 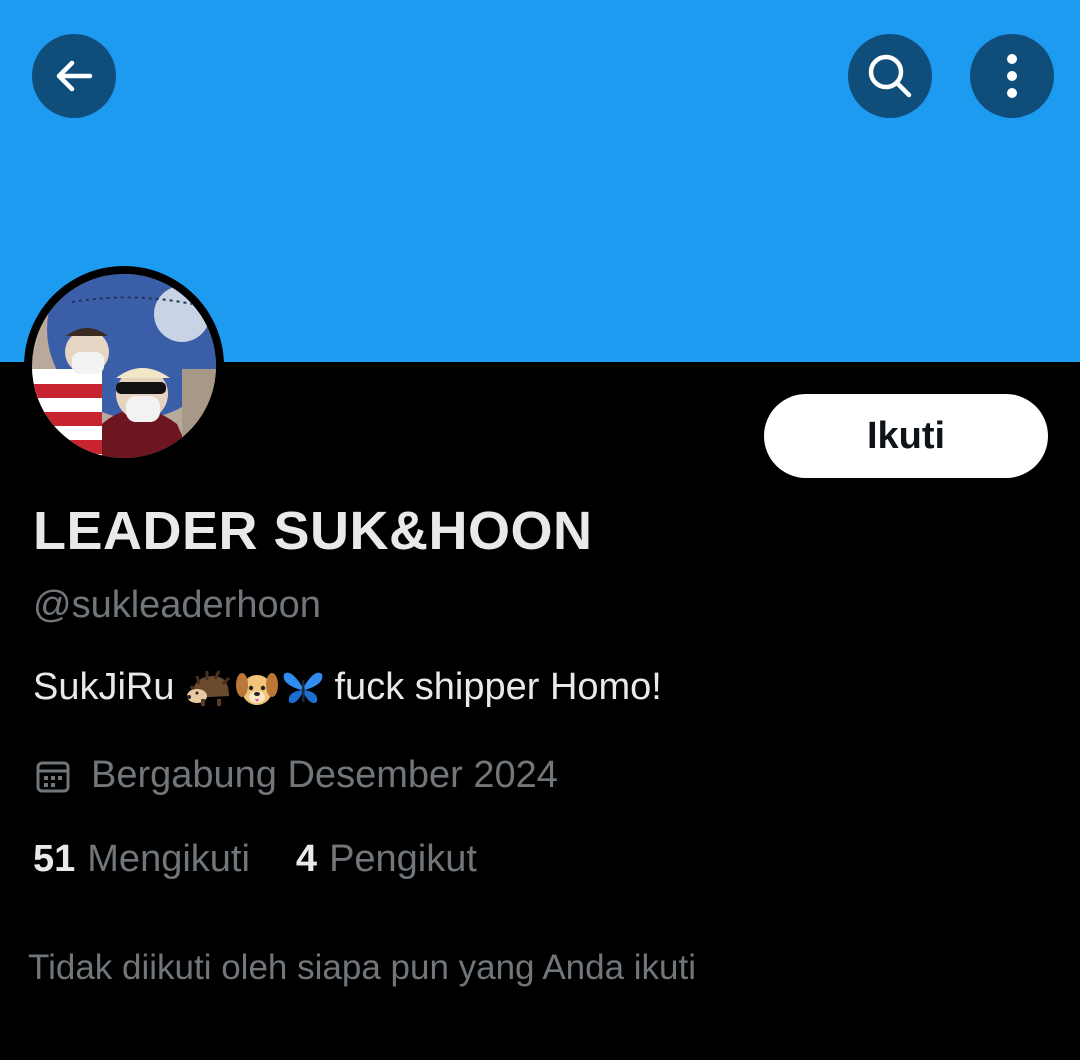 I want to click on following-label: Mengikuti, so click(x=168, y=859).